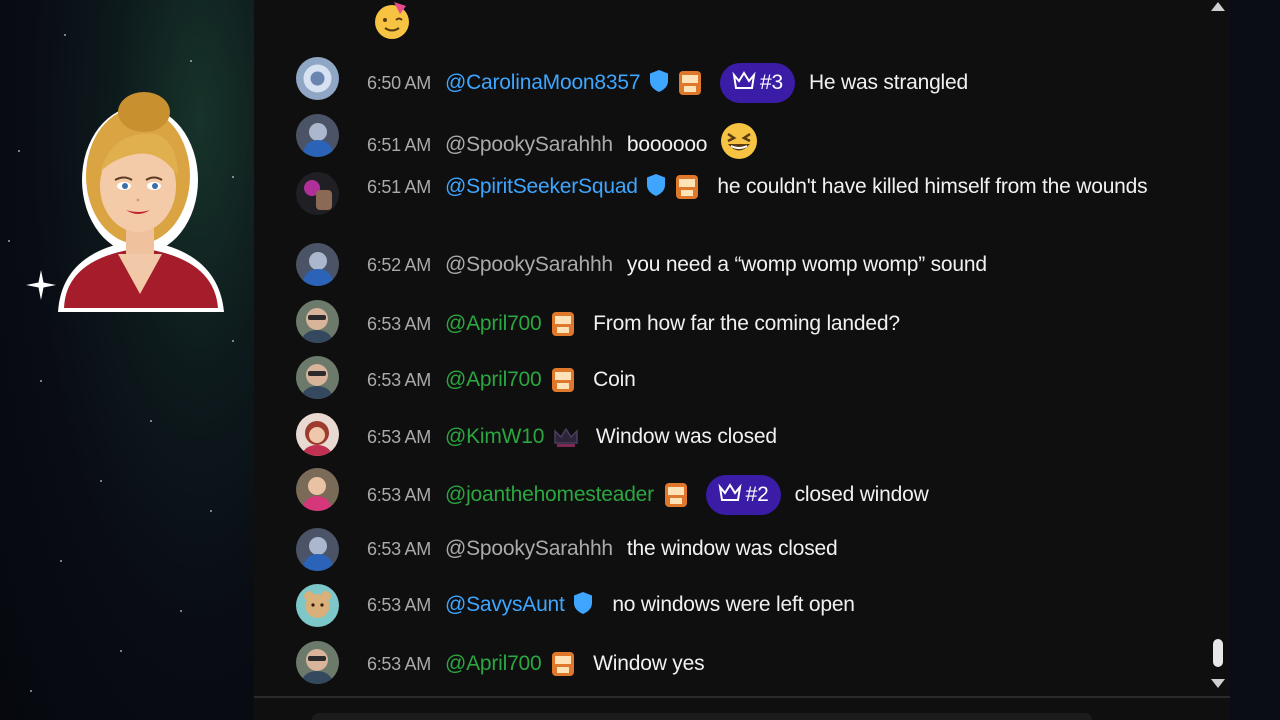 Image resolution: width=1280 pixels, height=720 pixels. Describe the element at coordinates (757, 83) in the screenshot. I see `crown-rank-badge: #3` at that location.